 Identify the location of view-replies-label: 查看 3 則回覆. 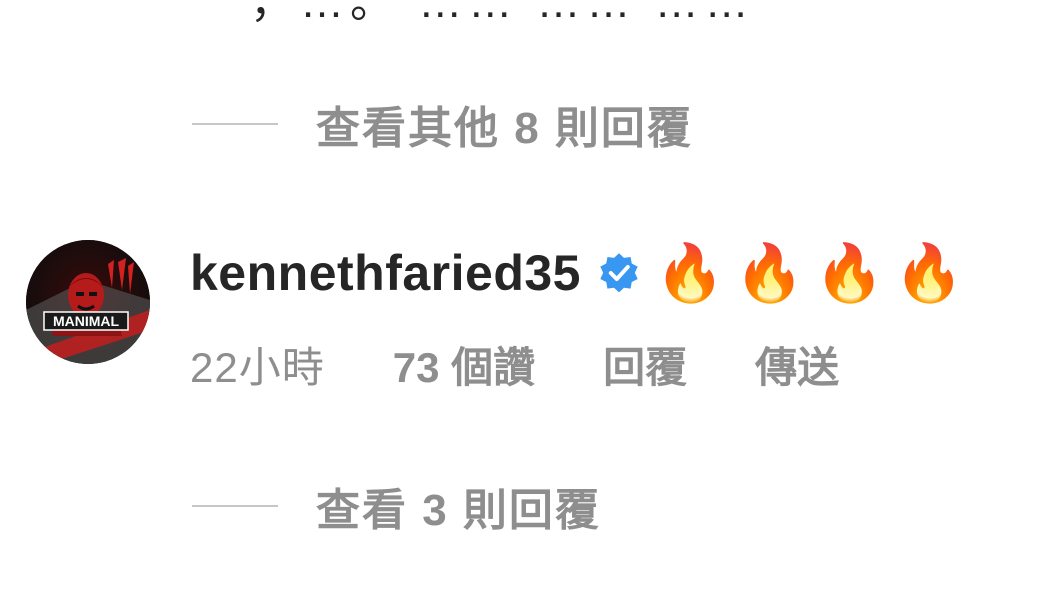
(458, 510).